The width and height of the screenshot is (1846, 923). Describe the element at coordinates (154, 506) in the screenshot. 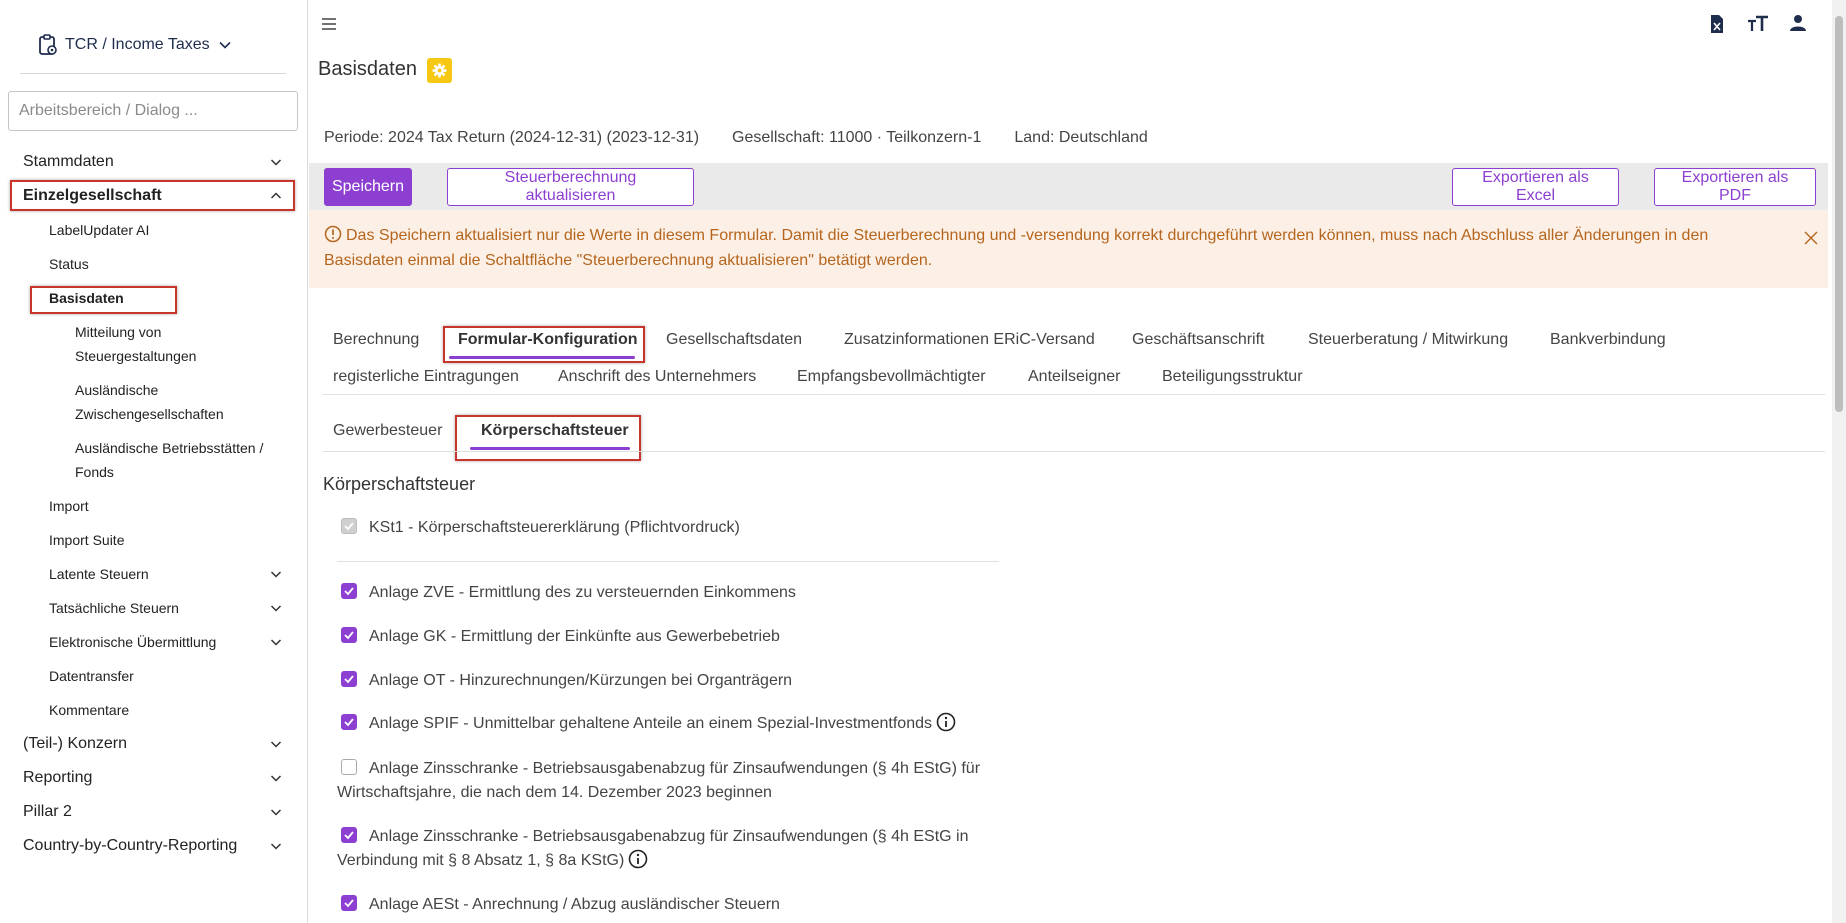

I see `sidebar-item-import: Import` at that location.